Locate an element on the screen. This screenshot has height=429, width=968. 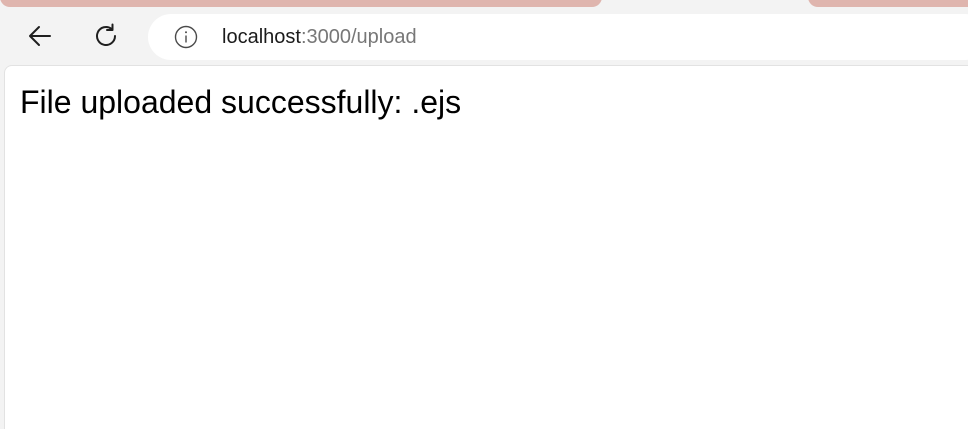
reload-icon is located at coordinates (106, 36).